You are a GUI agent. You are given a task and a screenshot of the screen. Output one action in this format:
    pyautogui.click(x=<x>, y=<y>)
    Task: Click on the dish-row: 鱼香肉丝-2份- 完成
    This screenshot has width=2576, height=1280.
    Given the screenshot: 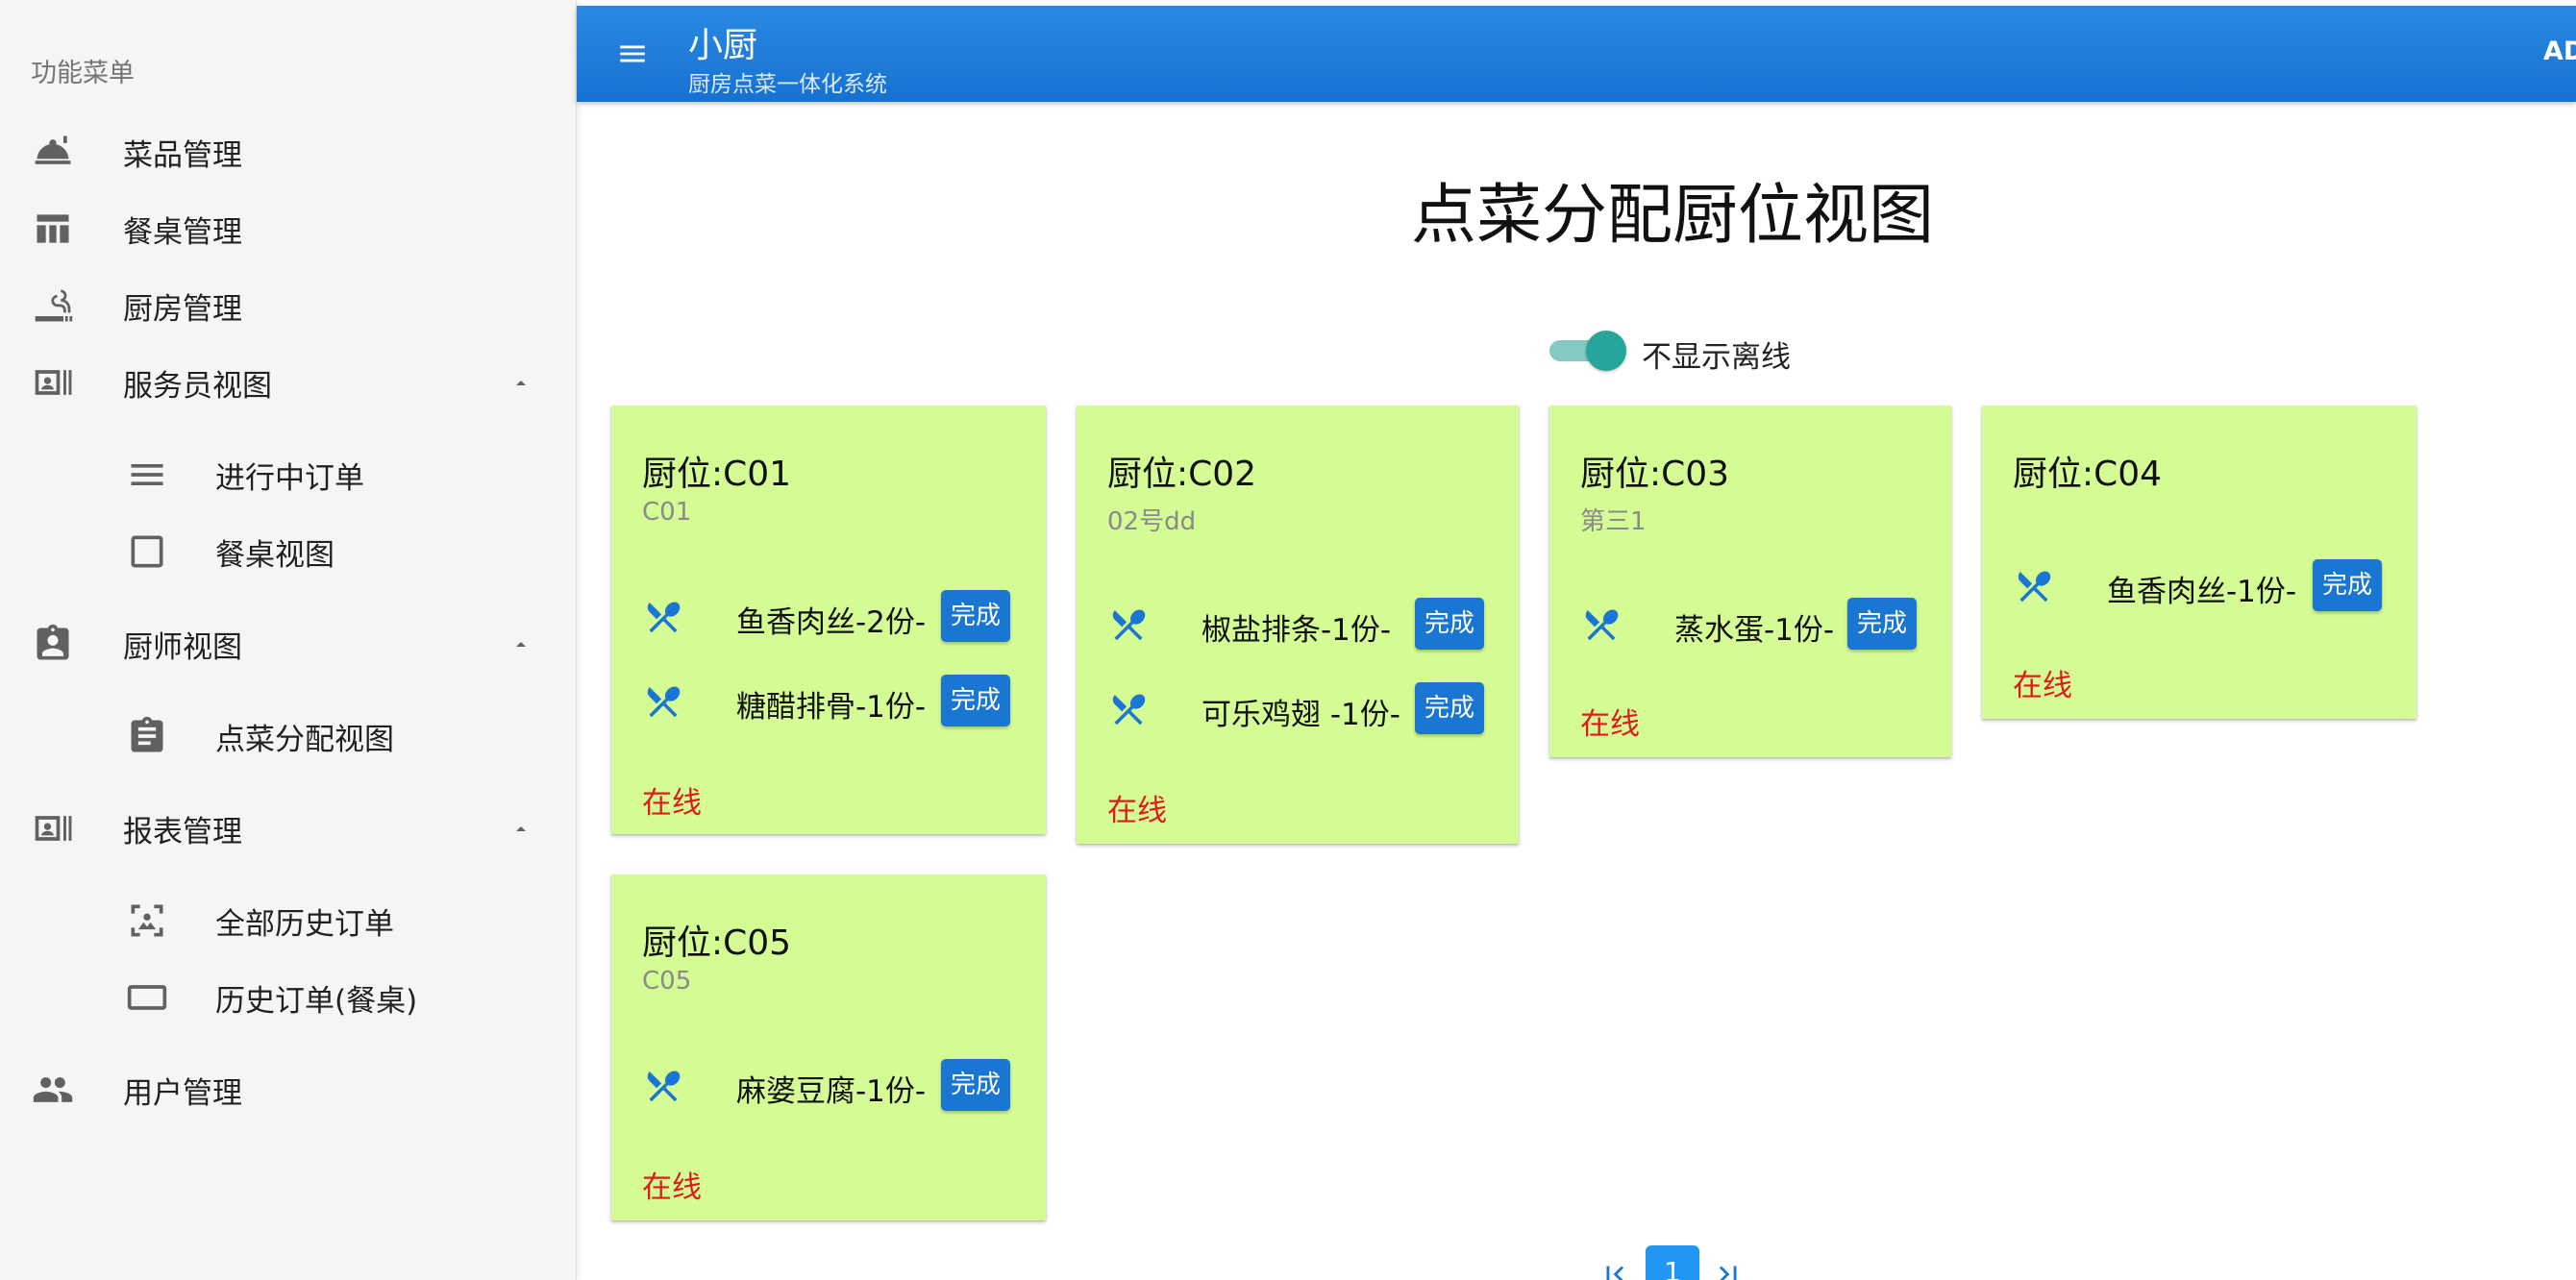 What is the action you would take?
    pyautogui.click(x=829, y=617)
    